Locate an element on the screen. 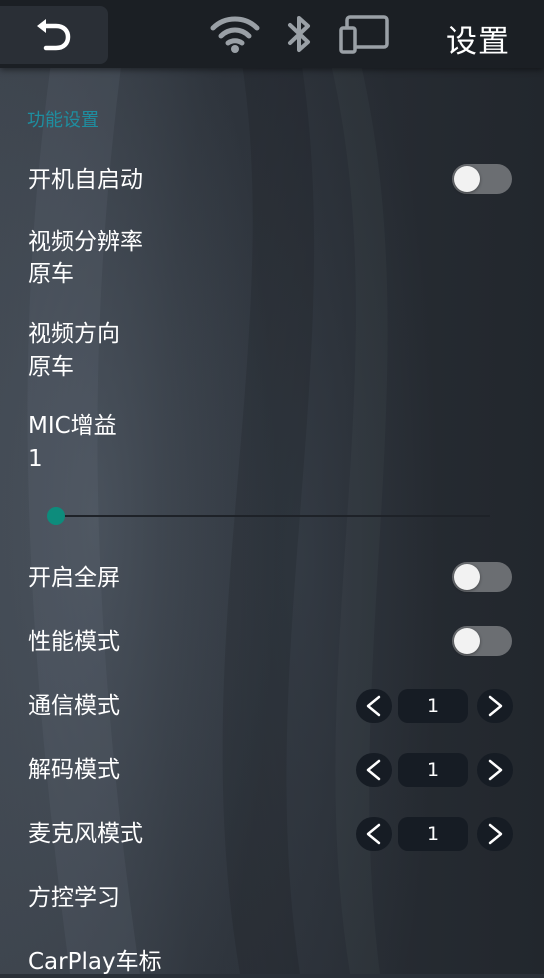 The image size is (544, 978). back-button is located at coordinates (54, 35).